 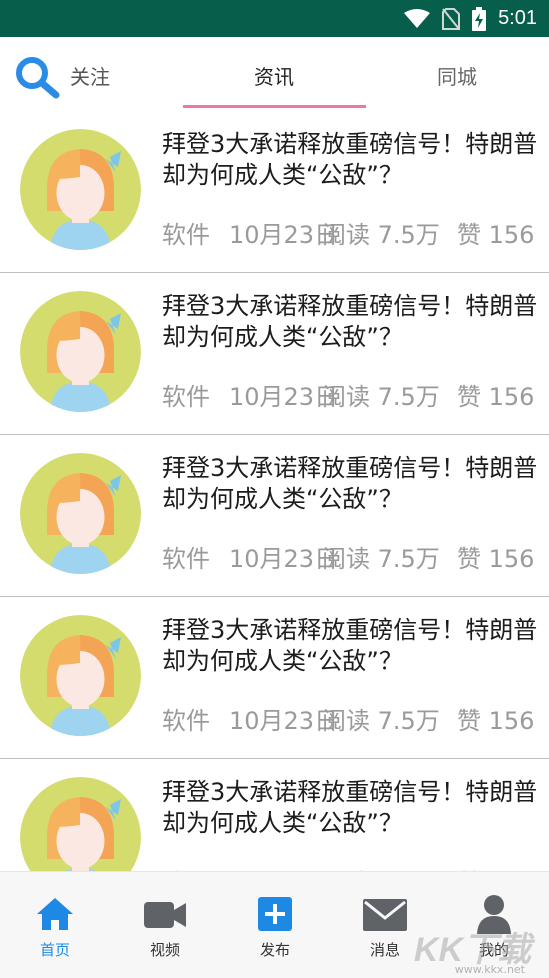 What do you see at coordinates (457, 75) in the screenshot?
I see `tab-city: 同城` at bounding box center [457, 75].